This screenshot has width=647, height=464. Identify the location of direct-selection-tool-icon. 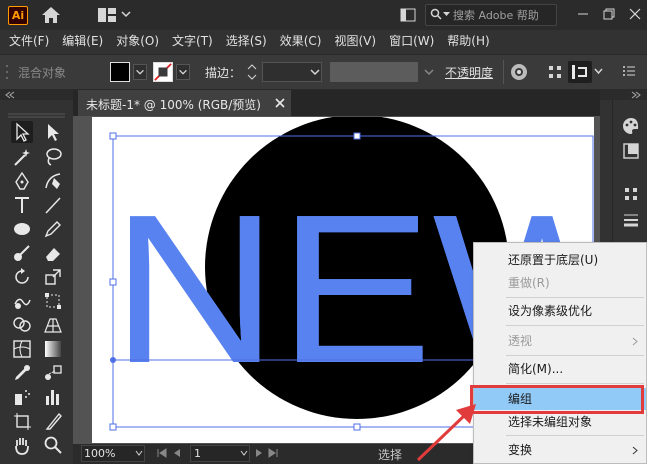
(53, 132).